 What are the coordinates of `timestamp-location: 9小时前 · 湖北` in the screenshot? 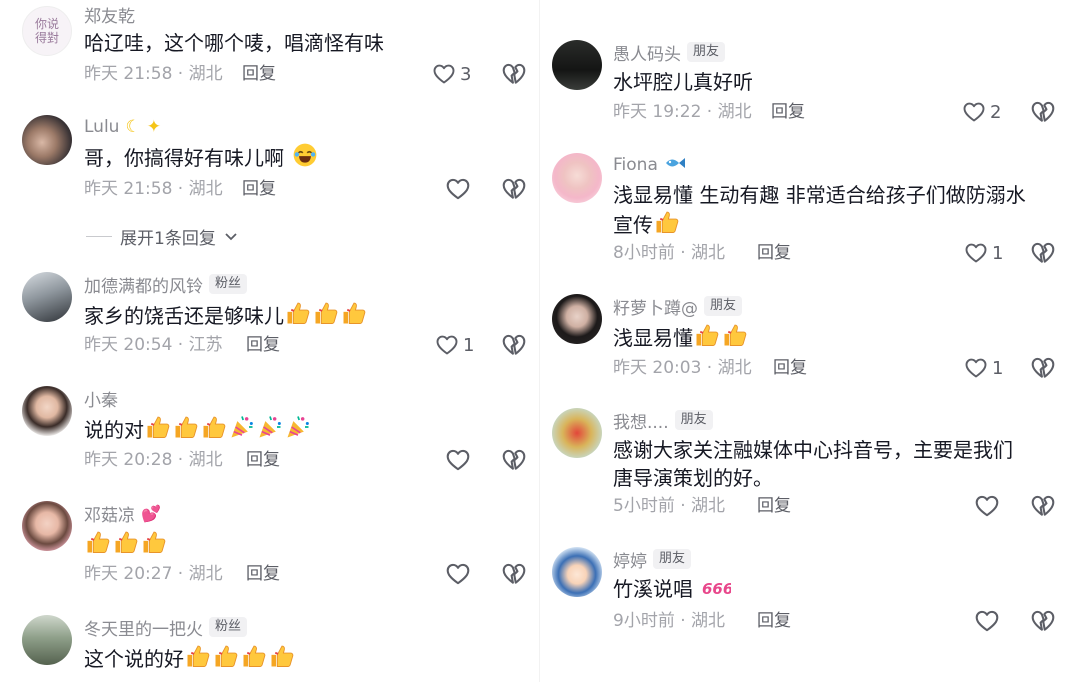 It's located at (669, 621).